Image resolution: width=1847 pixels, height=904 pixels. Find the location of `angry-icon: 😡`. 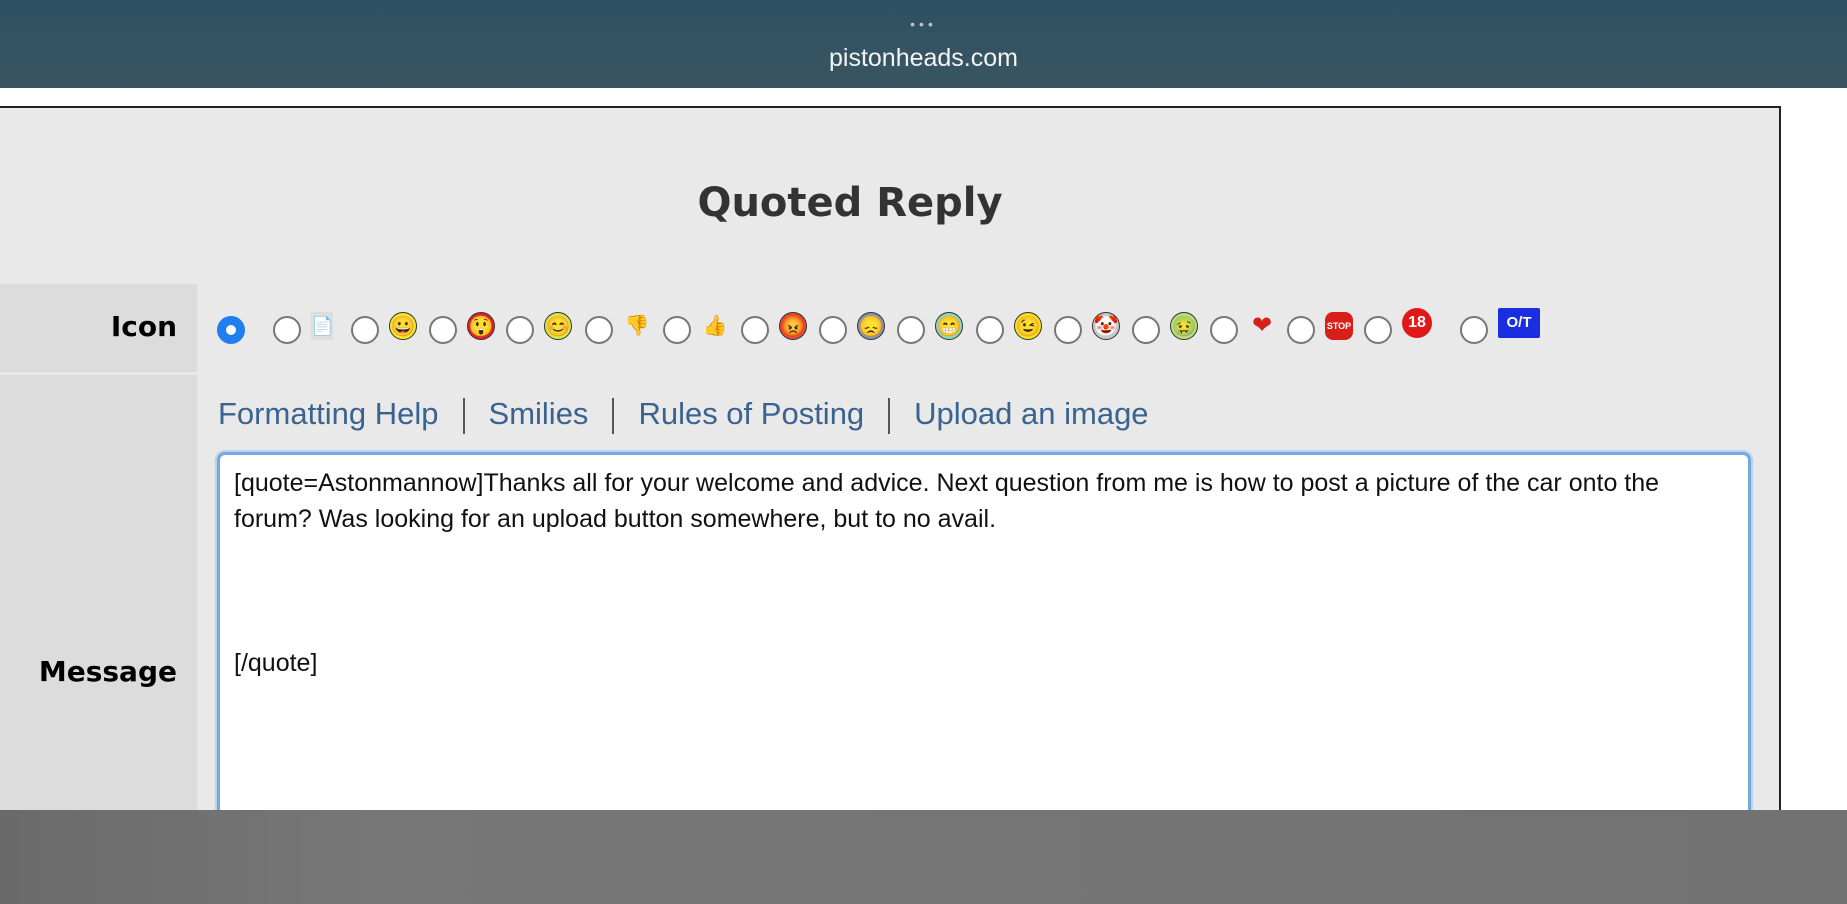

angry-icon: 😡 is located at coordinates (793, 326).